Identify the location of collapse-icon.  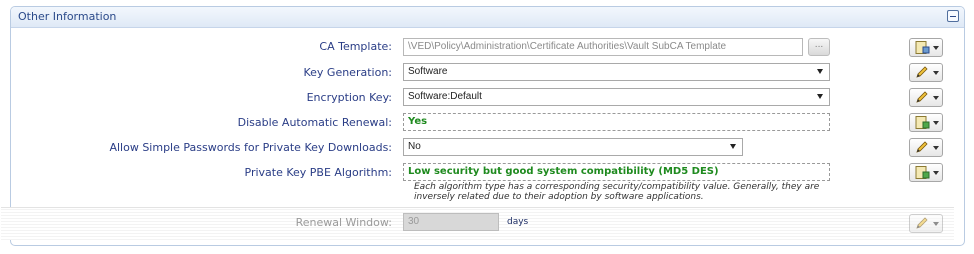
(953, 16).